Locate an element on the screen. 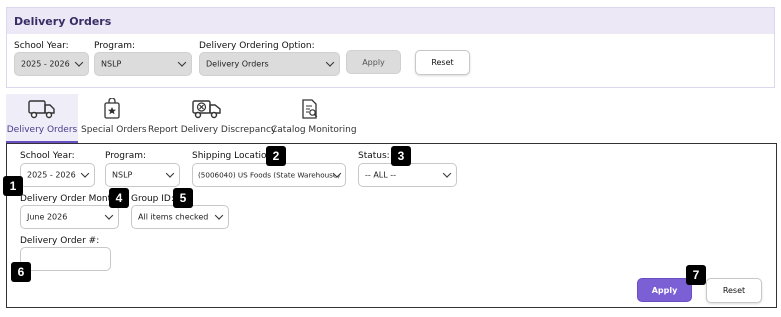  top-apply-button: Apply is located at coordinates (373, 62).